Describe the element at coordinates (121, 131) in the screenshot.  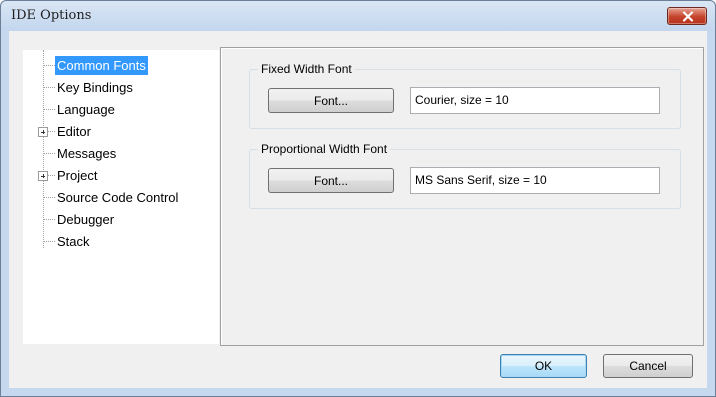
I see `tree-item-editor: Editor` at that location.